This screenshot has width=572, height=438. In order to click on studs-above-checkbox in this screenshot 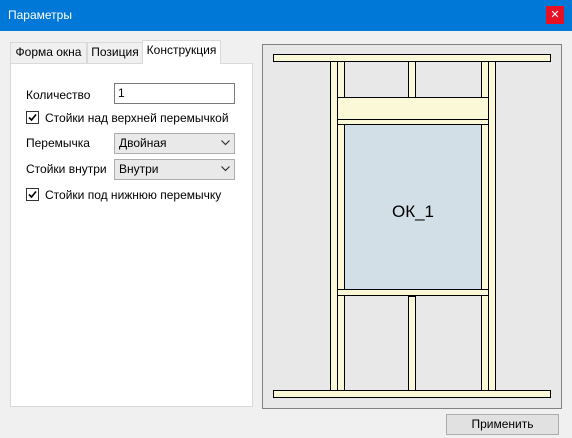, I will do `click(32, 117)`.